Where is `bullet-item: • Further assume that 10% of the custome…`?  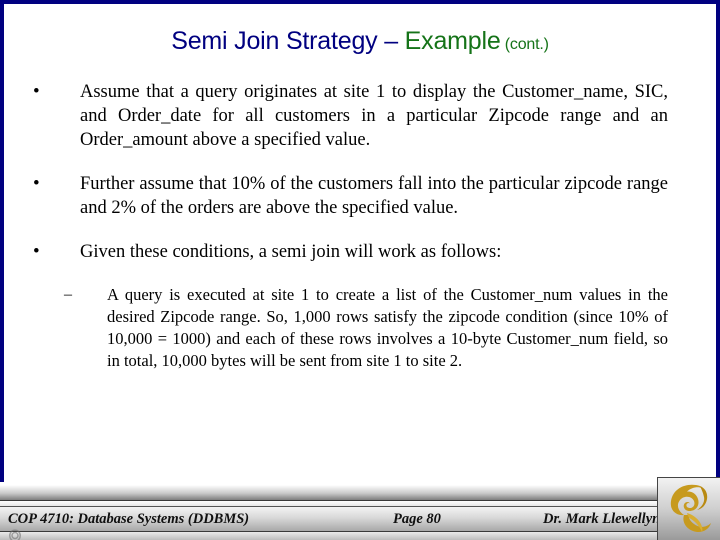
bullet-item: • Further assume that 10% of the custome… is located at coordinates (360, 196).